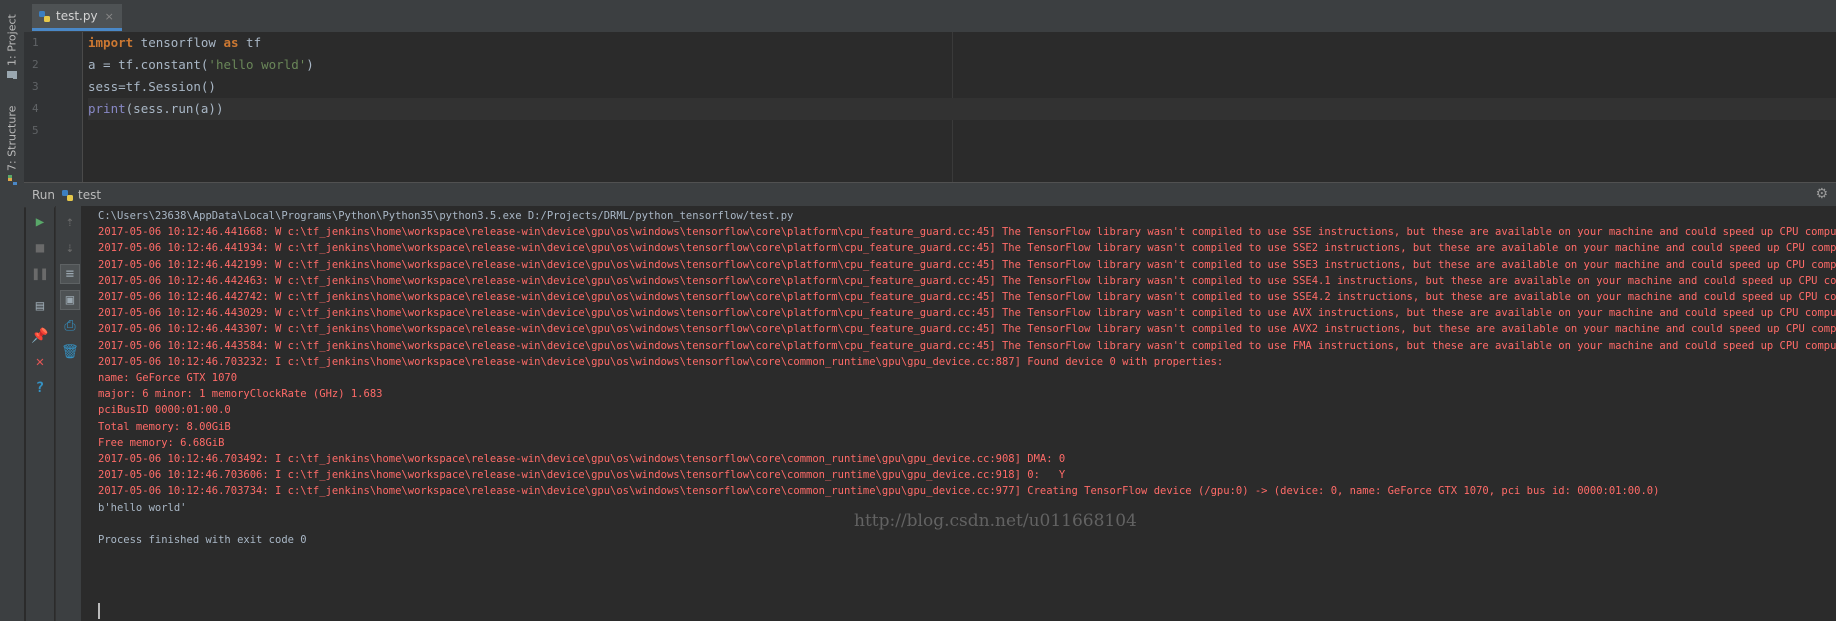 This screenshot has width=1836, height=621. I want to click on run-toolbar-primary: ▶ ■ ❚❚ ▤ 📌 ✕ ?, so click(40, 413).